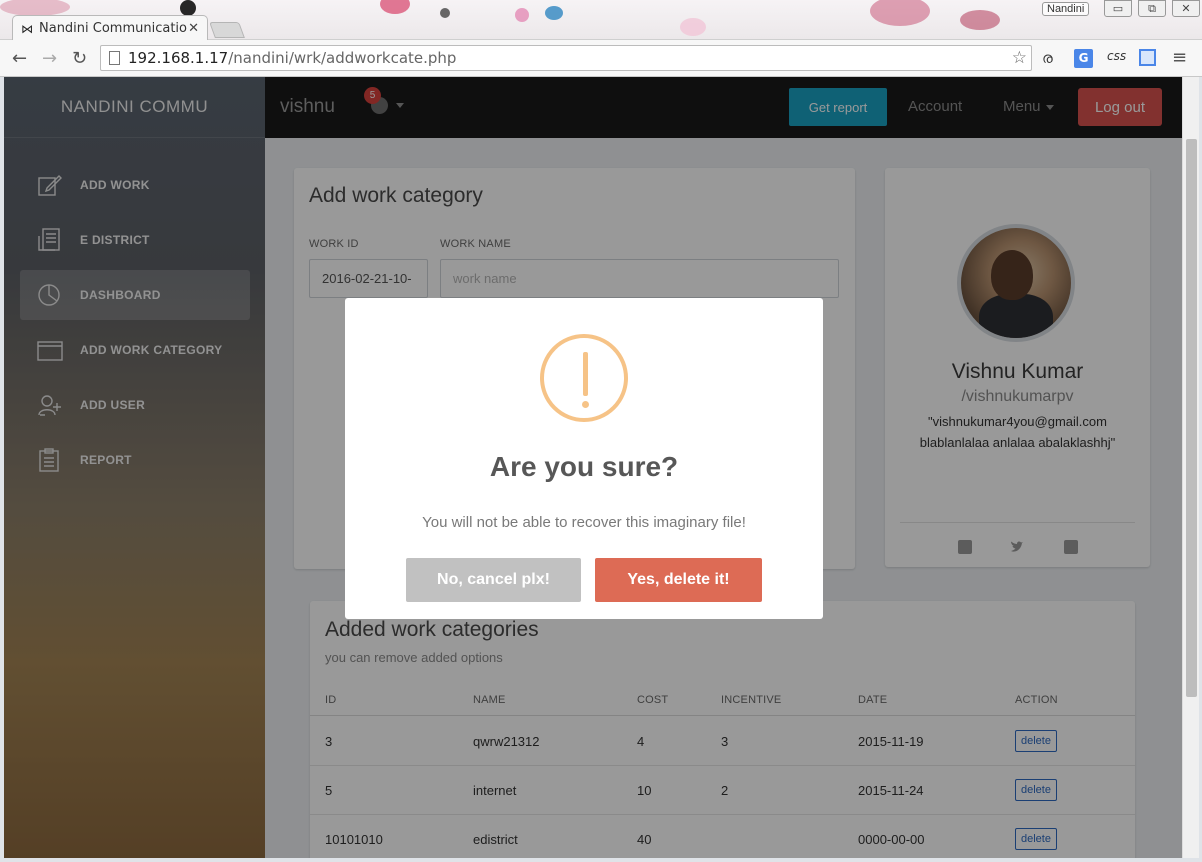 This screenshot has height=862, width=1202. I want to click on back-arrow-icon: ←, so click(19, 58).